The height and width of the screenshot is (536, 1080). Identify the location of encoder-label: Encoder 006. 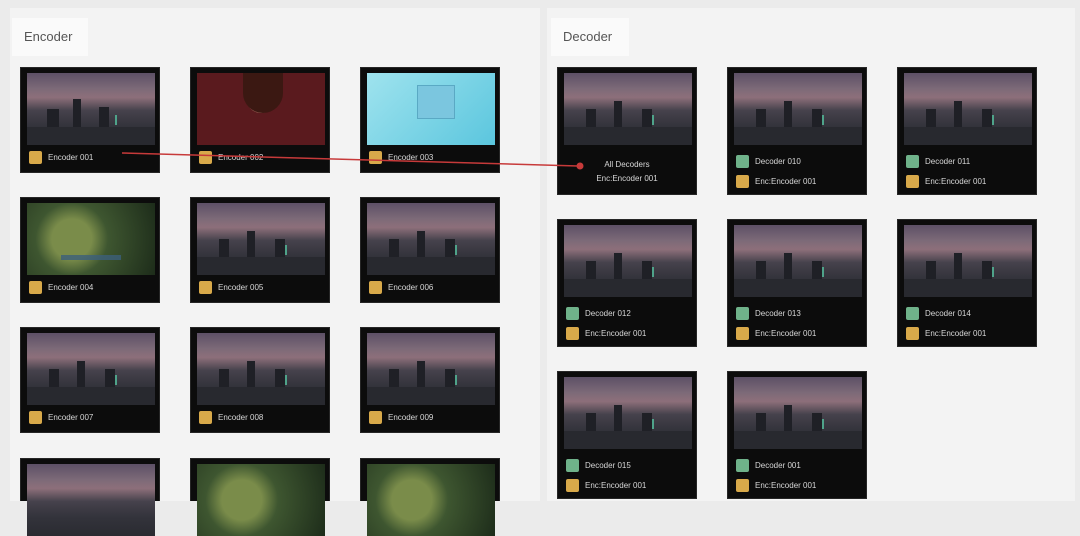
(411, 287).